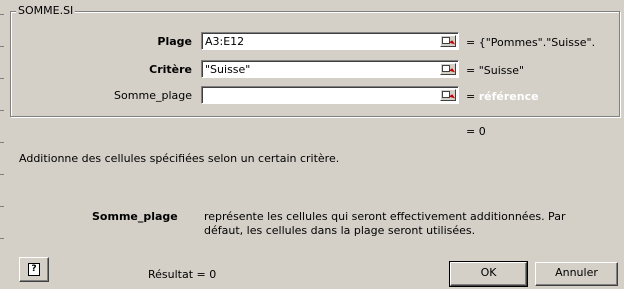 This screenshot has height=289, width=624. What do you see at coordinates (153, 95) in the screenshot?
I see `arg-label-somme-plage: Somme_plage` at bounding box center [153, 95].